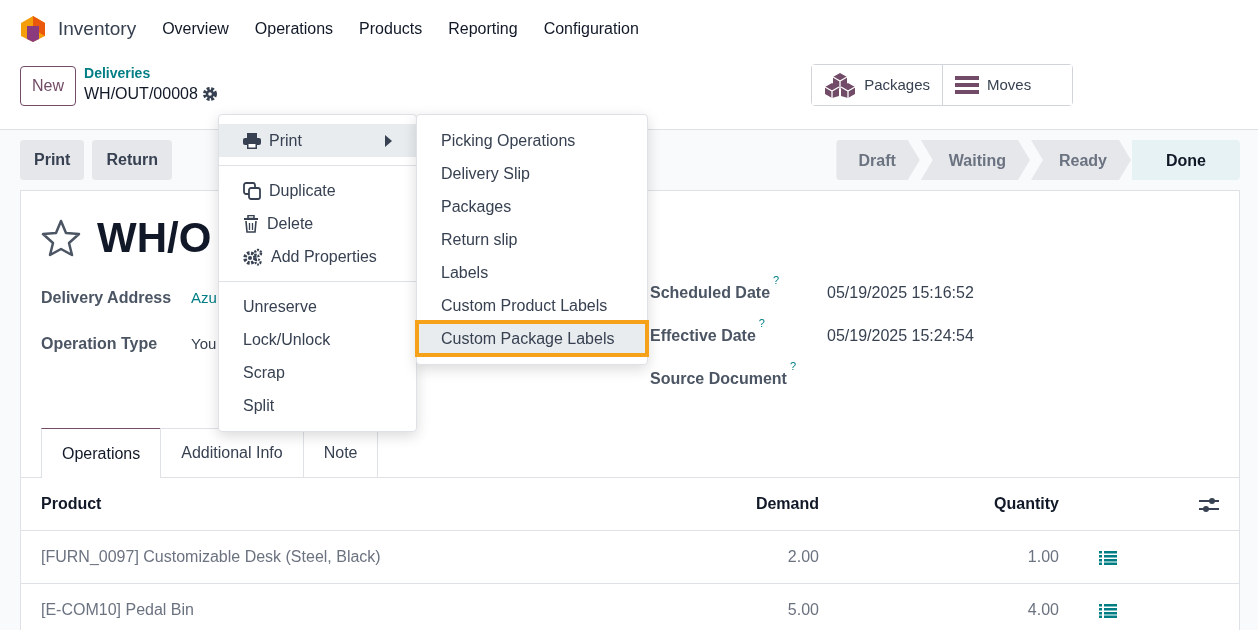  Describe the element at coordinates (317, 140) in the screenshot. I see `menu-item: Print` at that location.